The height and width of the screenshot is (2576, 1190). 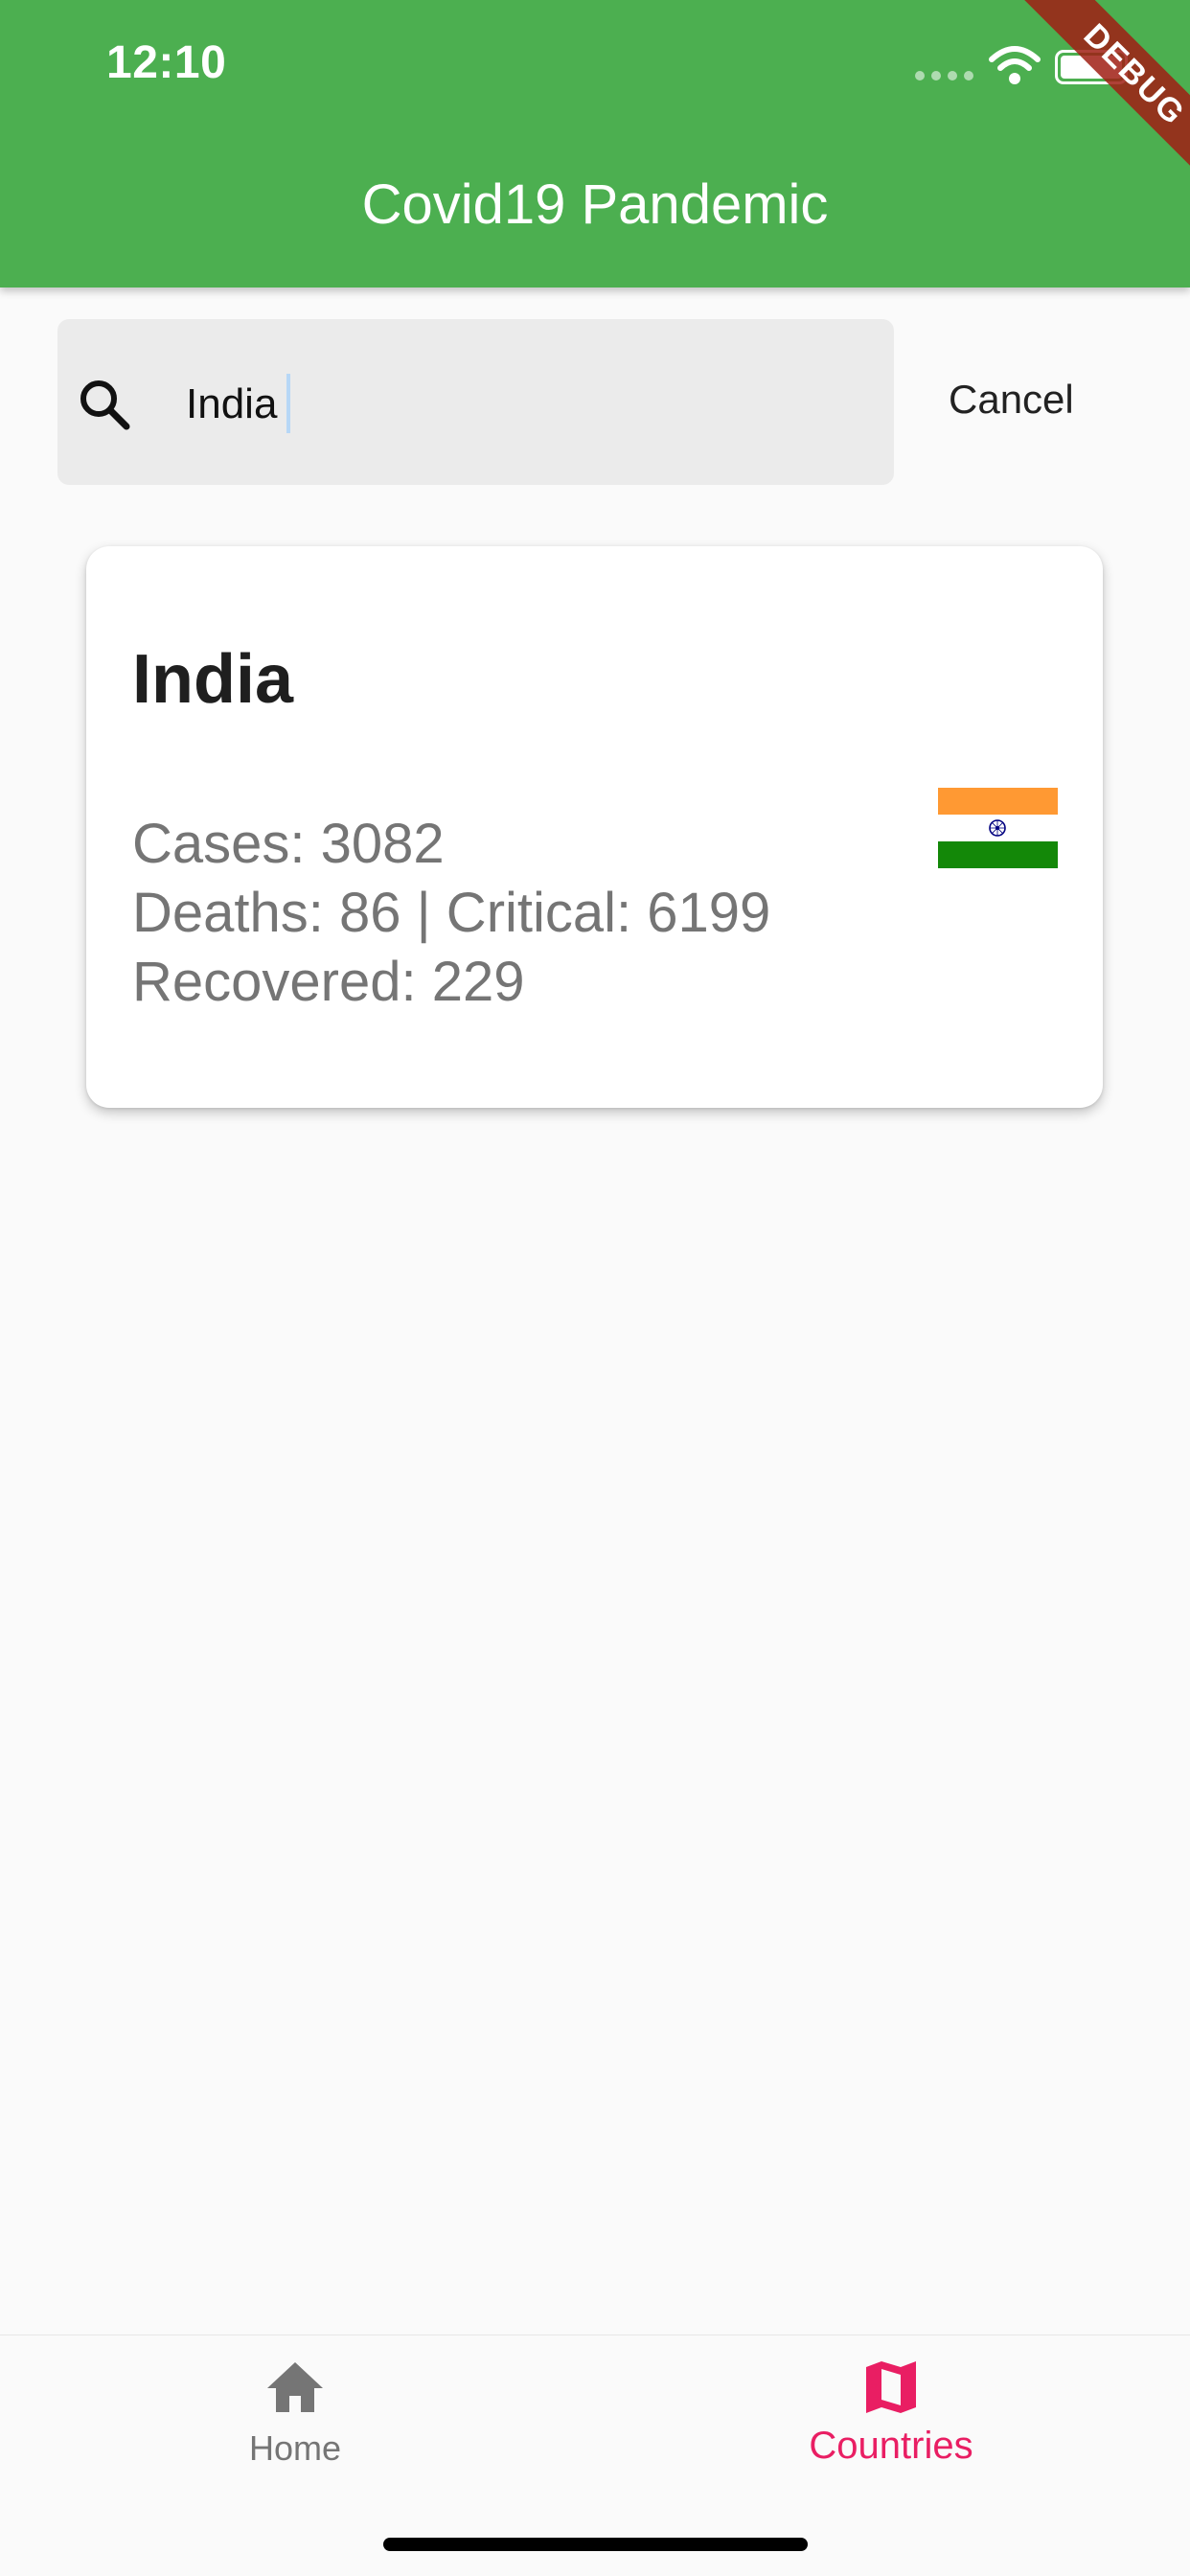 I want to click on recovered-stat: Recovered: 229, so click(x=328, y=982).